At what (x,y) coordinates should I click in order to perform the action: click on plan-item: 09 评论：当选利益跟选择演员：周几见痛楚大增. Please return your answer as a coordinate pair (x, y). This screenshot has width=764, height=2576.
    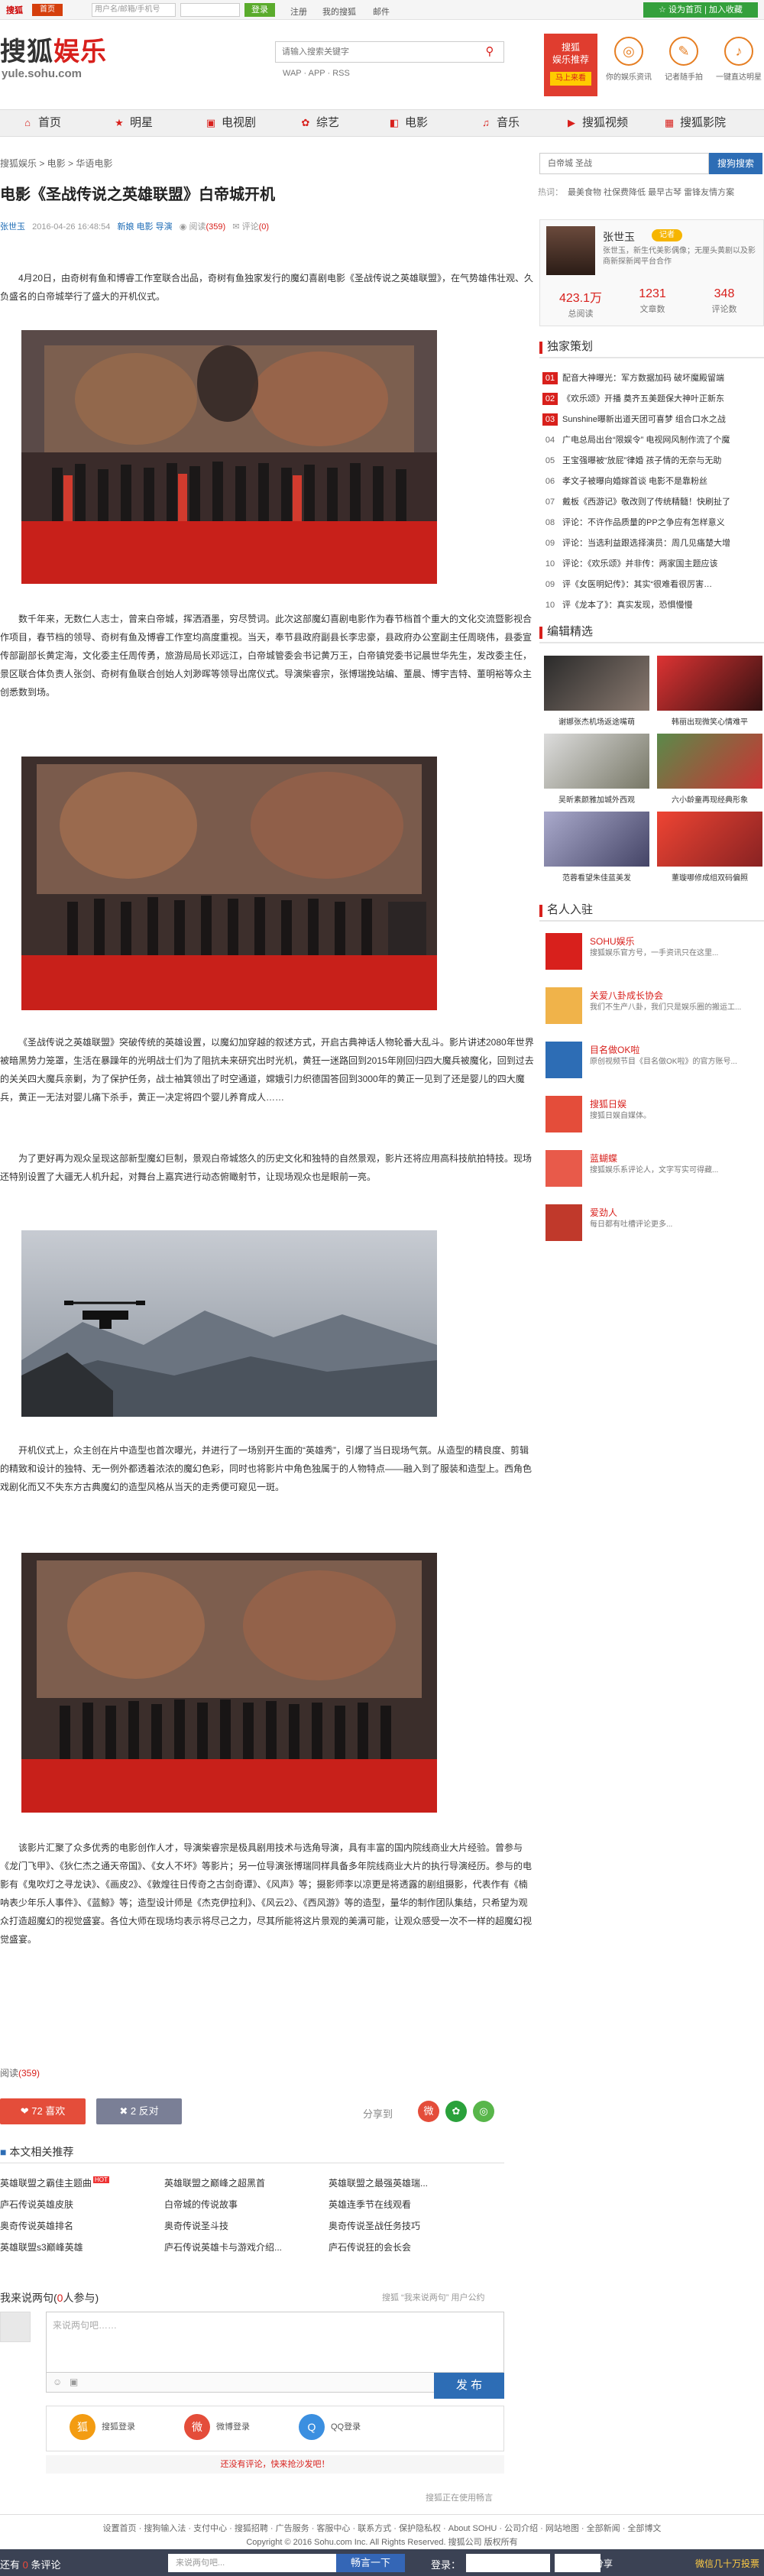
    Looking at the image, I should click on (652, 542).